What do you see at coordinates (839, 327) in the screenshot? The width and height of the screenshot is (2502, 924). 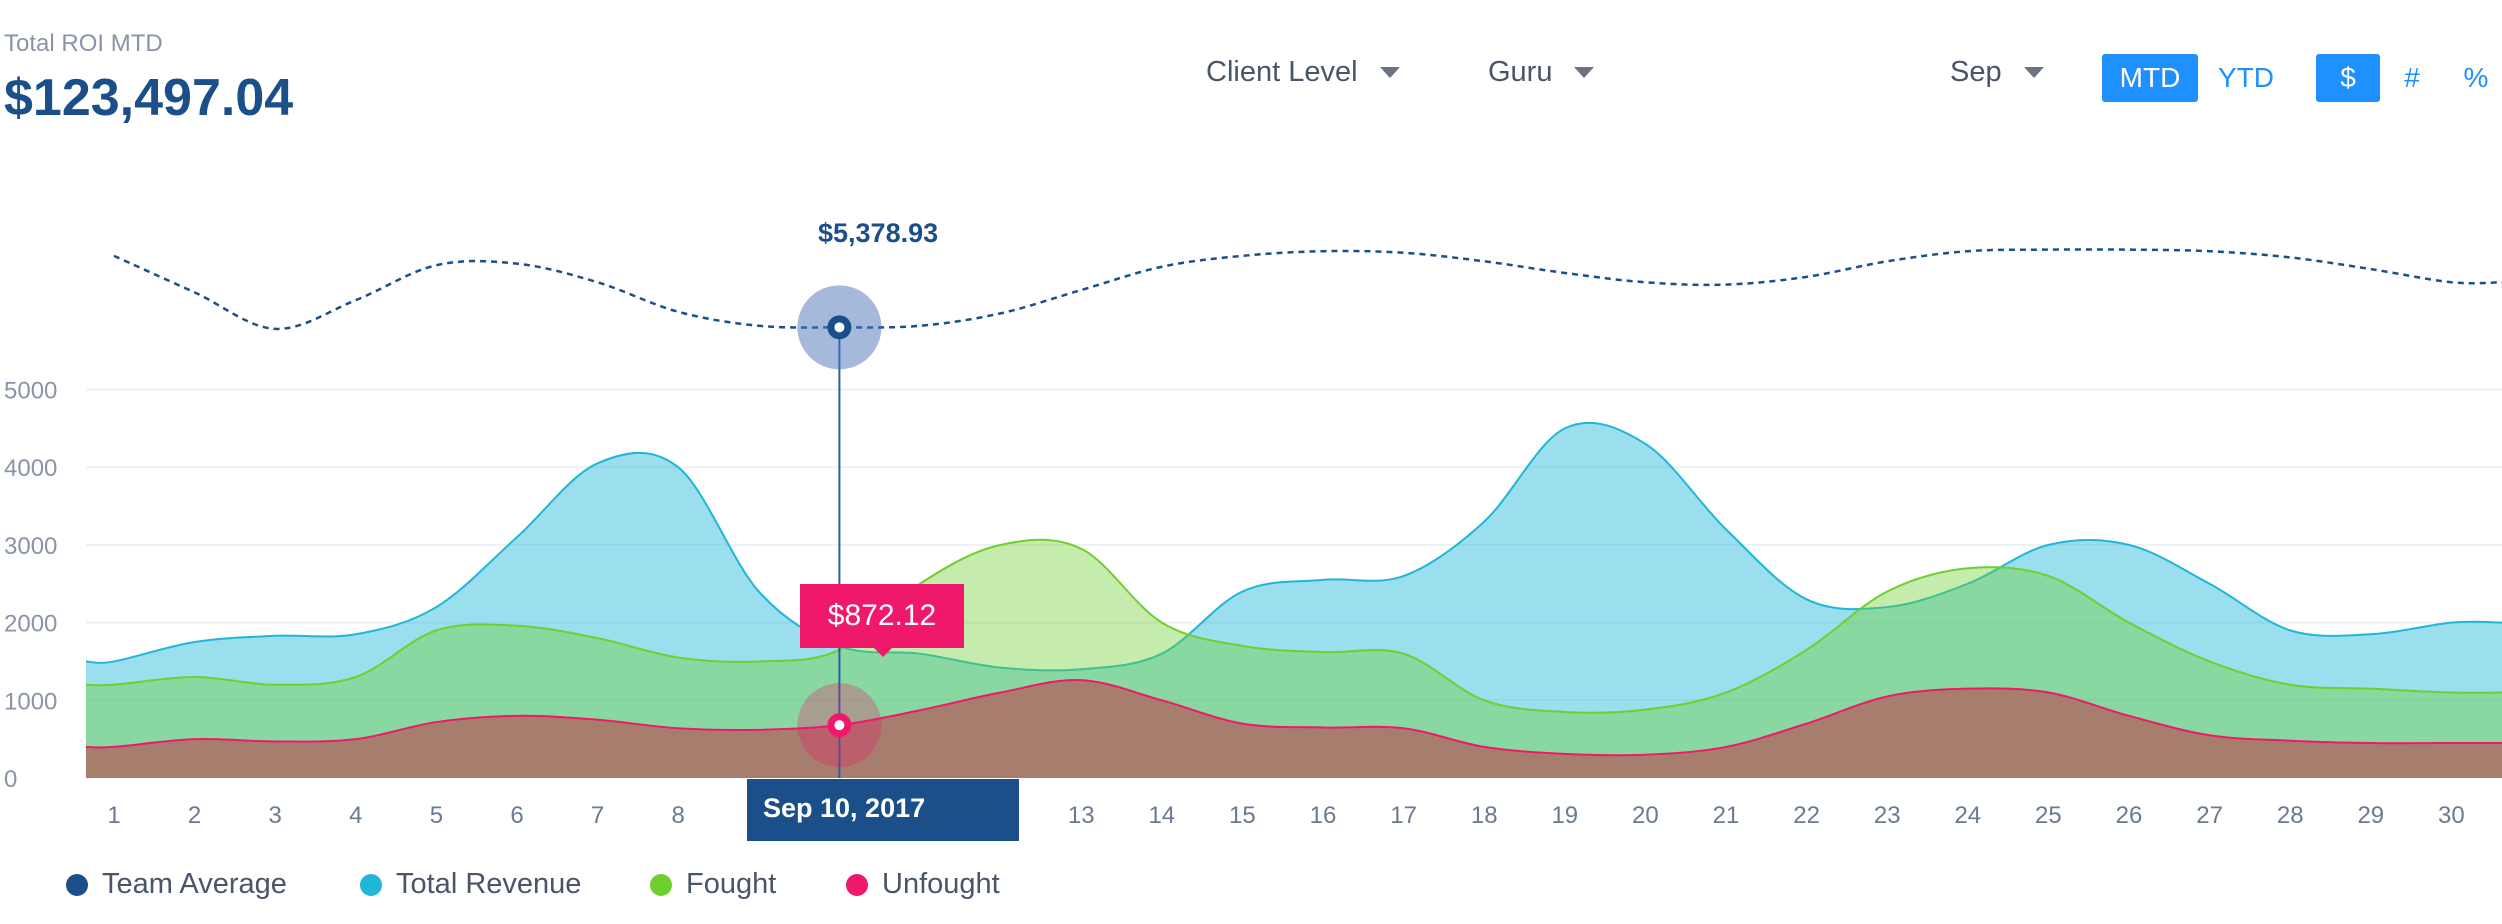 I see `team-average-hover-point-center` at bounding box center [839, 327].